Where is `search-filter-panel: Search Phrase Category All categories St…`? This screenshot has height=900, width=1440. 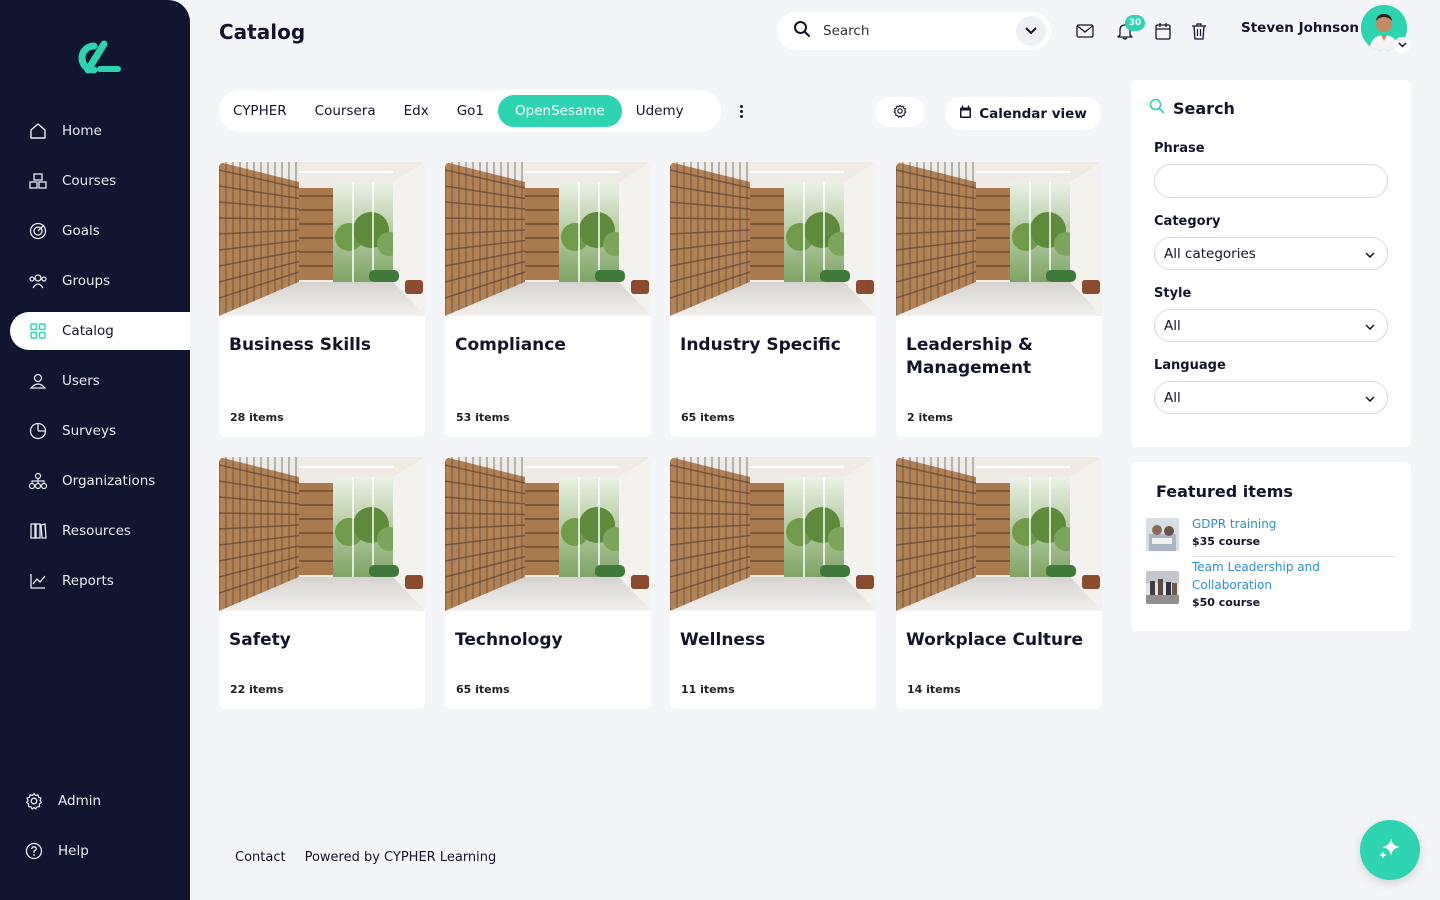 search-filter-panel: Search Phrase Category All categories St… is located at coordinates (1271, 263).